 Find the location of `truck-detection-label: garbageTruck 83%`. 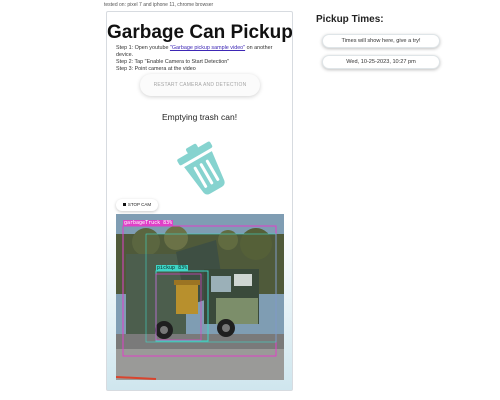

truck-detection-label: garbageTruck 83% is located at coordinates (148, 223).